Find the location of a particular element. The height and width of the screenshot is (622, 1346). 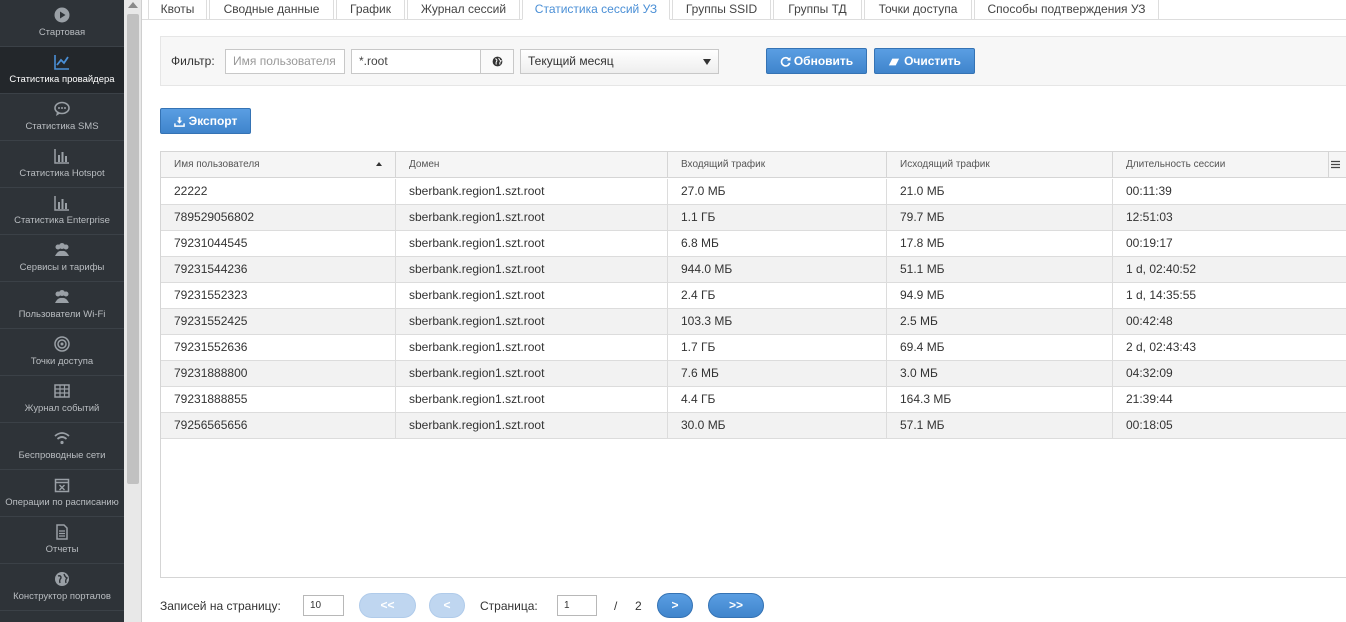

clear-button: Очистить is located at coordinates (924, 61).